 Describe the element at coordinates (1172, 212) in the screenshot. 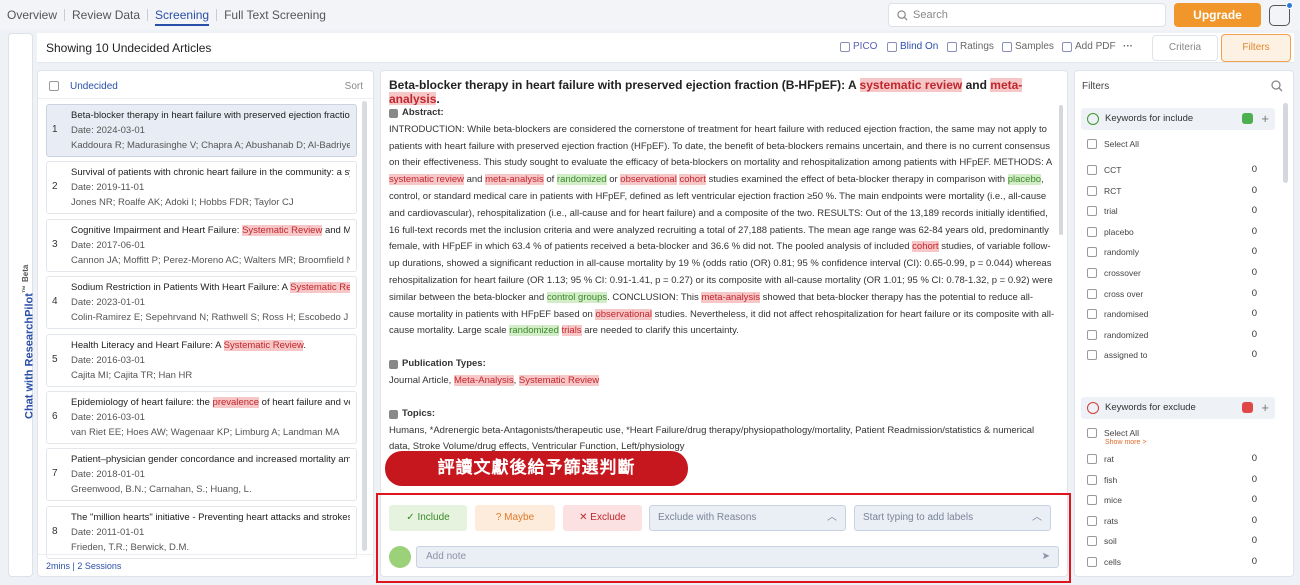

I see `keyword-option: trial 0` at that location.